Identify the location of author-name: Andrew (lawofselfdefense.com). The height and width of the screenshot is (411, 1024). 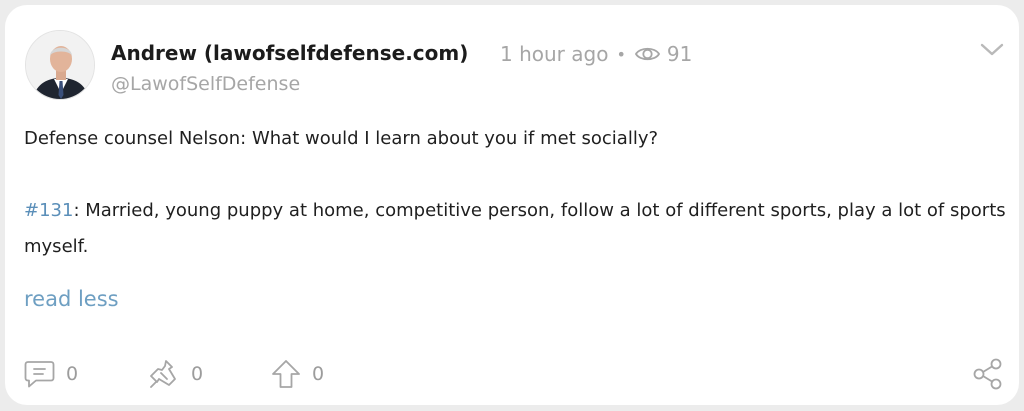
(289, 53).